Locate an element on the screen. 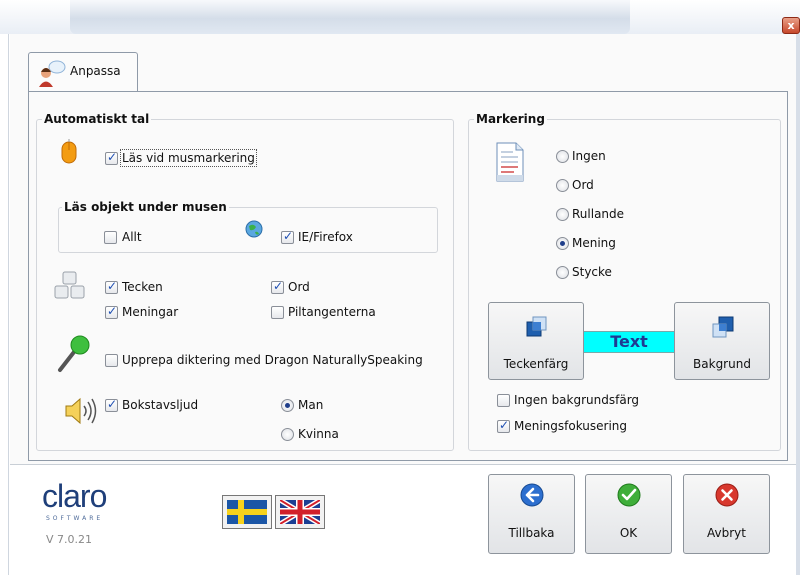  markering-mening-label: Mening is located at coordinates (594, 243).